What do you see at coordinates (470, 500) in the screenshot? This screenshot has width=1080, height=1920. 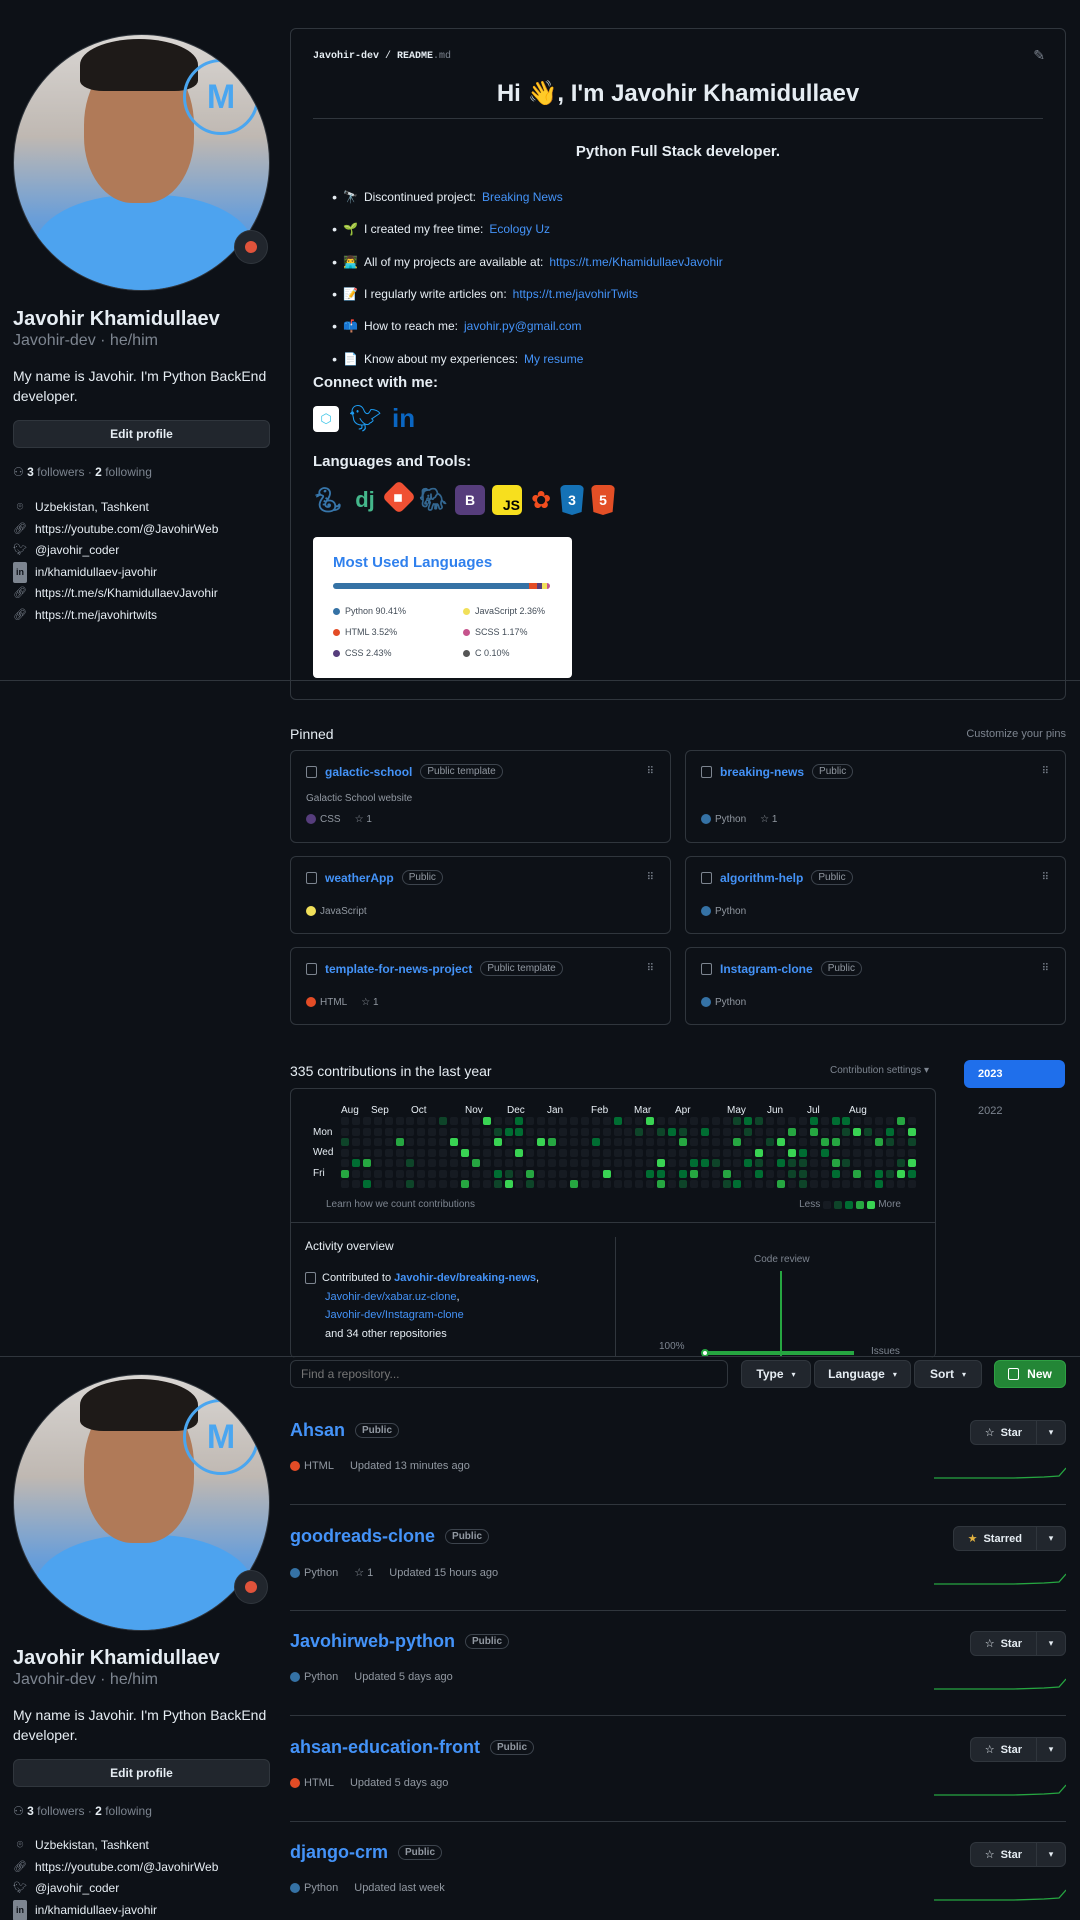 I see `bootstrap-icon: B` at bounding box center [470, 500].